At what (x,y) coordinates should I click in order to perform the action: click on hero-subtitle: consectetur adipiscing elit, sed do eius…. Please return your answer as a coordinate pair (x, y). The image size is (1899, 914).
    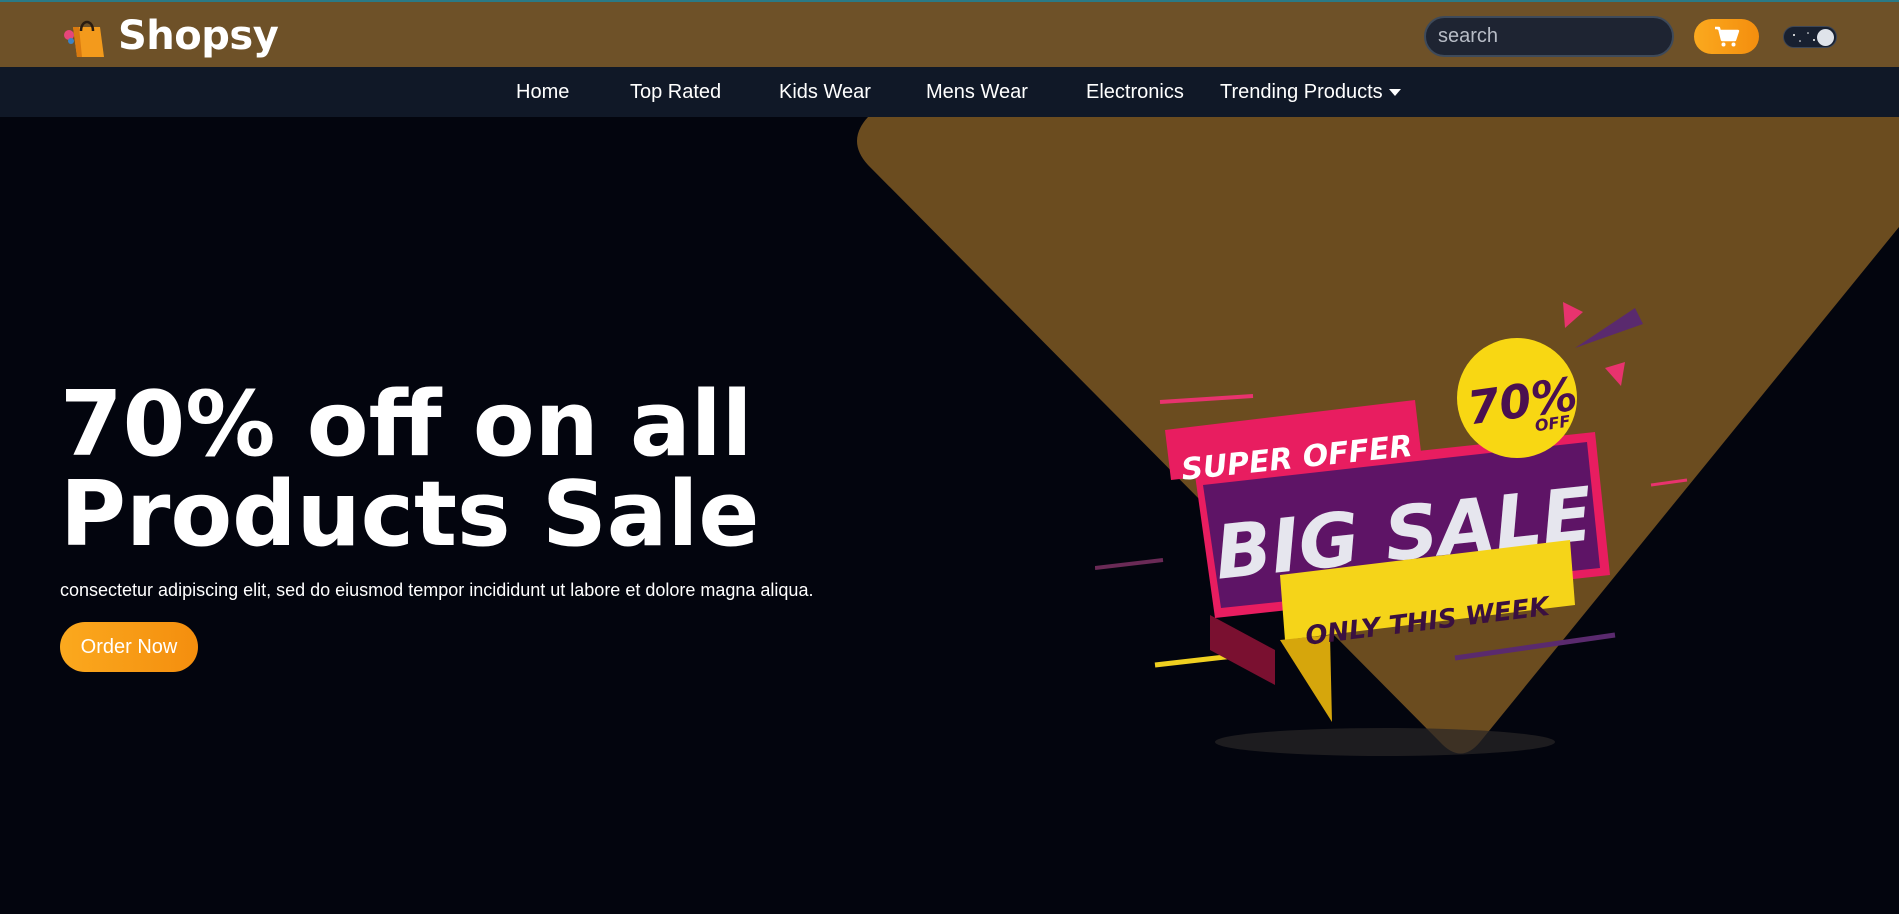
    Looking at the image, I should click on (437, 590).